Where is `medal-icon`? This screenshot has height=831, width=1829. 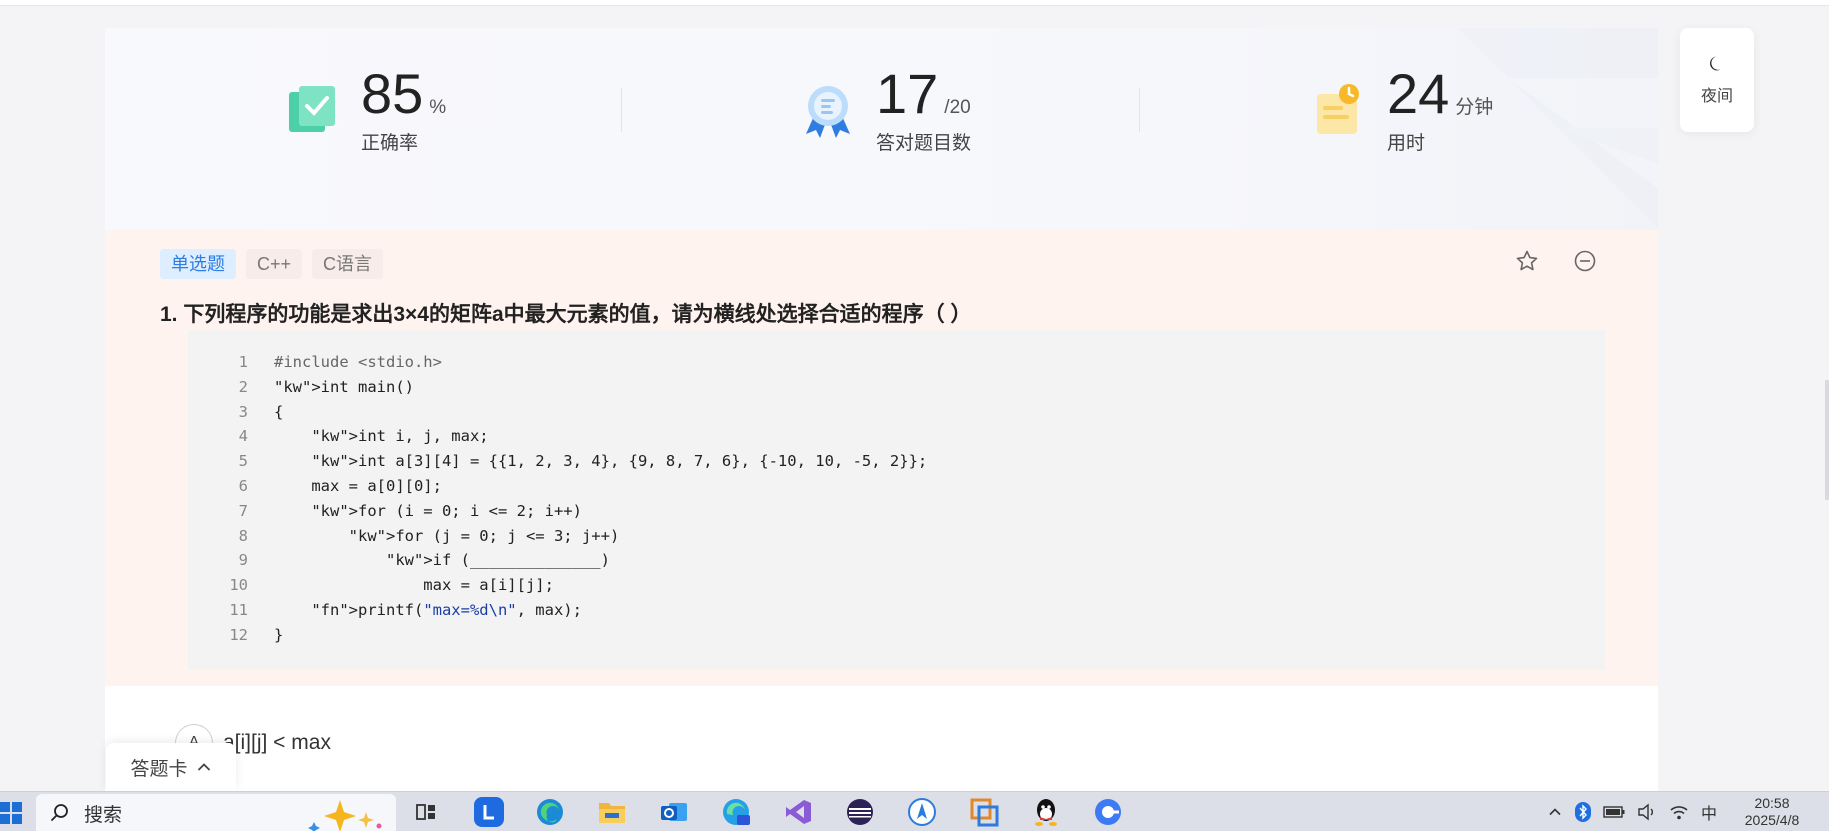
medal-icon is located at coordinates (828, 112).